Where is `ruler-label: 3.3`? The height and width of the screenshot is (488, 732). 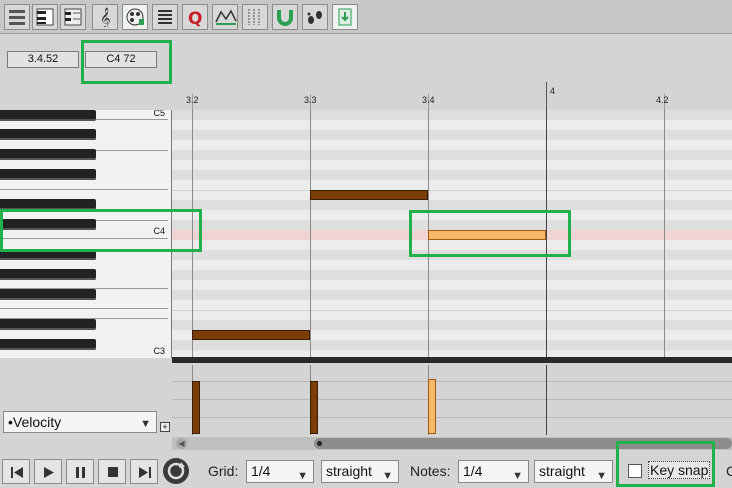
ruler-label: 3.3 is located at coordinates (310, 100).